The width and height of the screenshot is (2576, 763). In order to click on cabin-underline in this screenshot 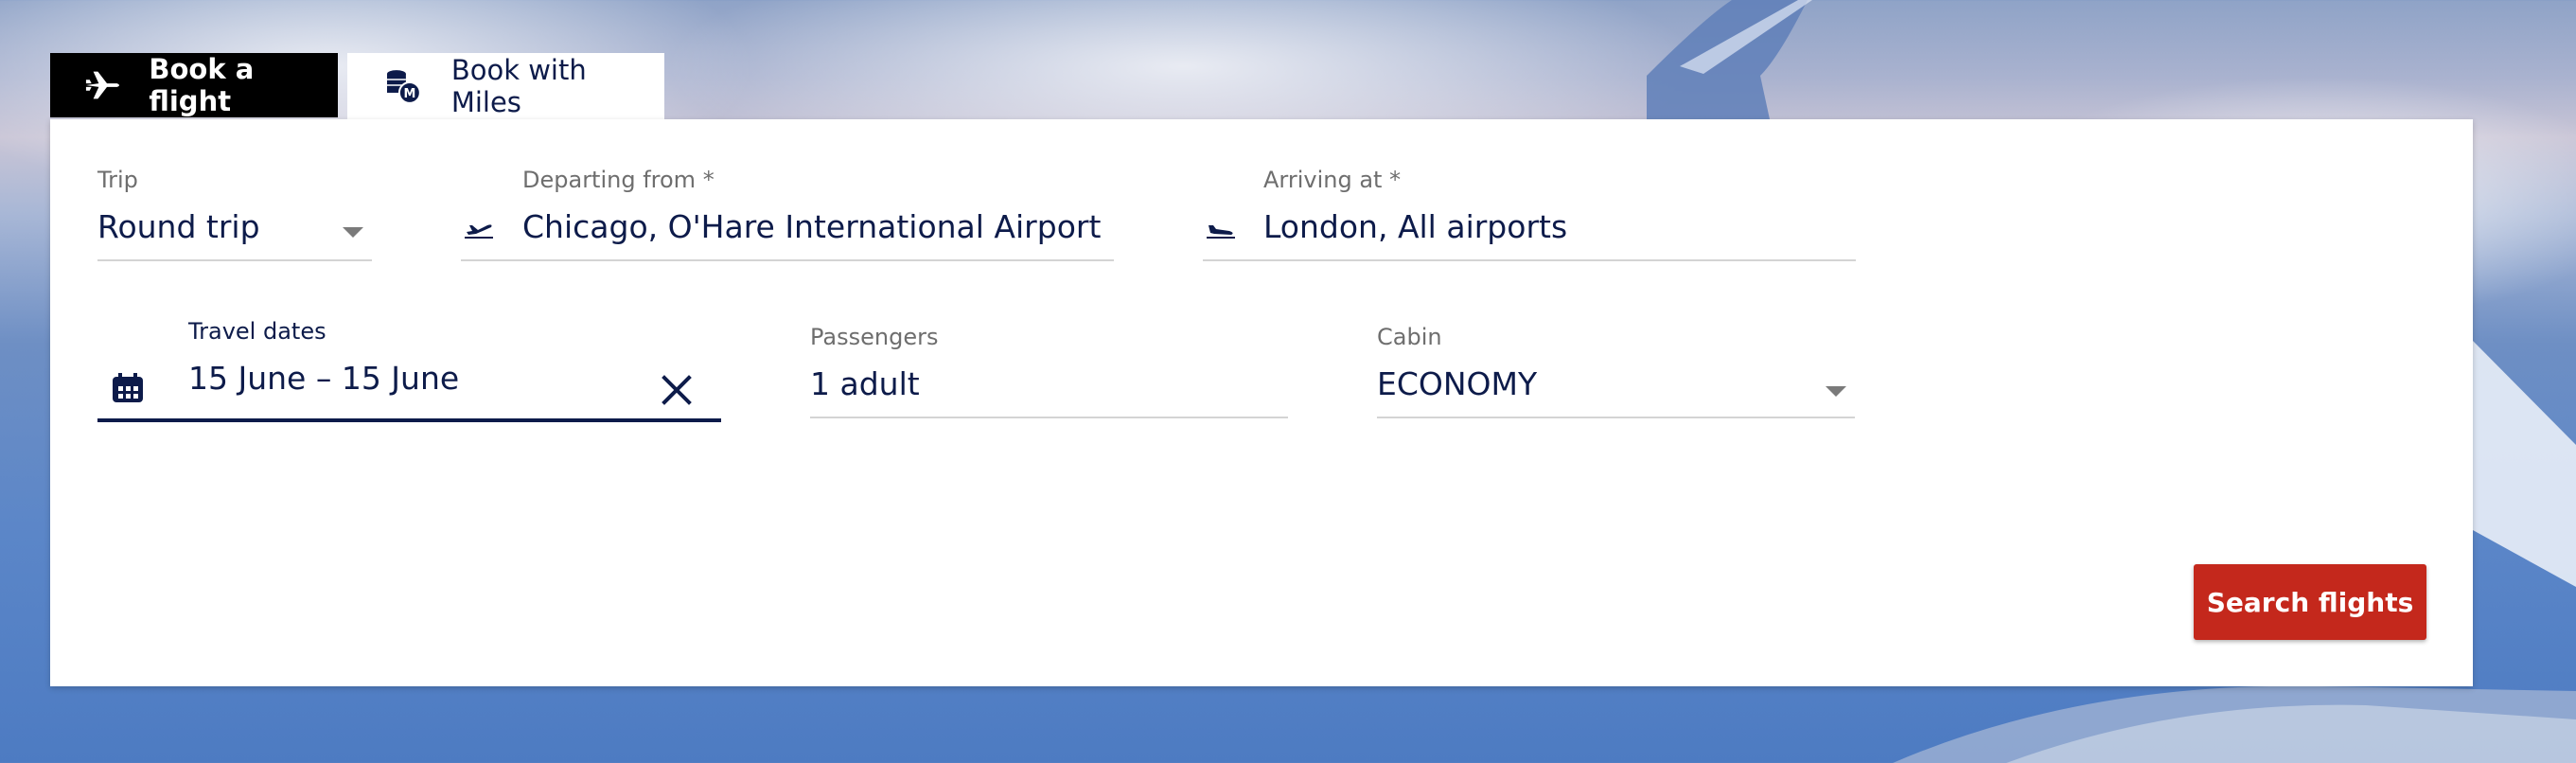, I will do `click(1616, 417)`.